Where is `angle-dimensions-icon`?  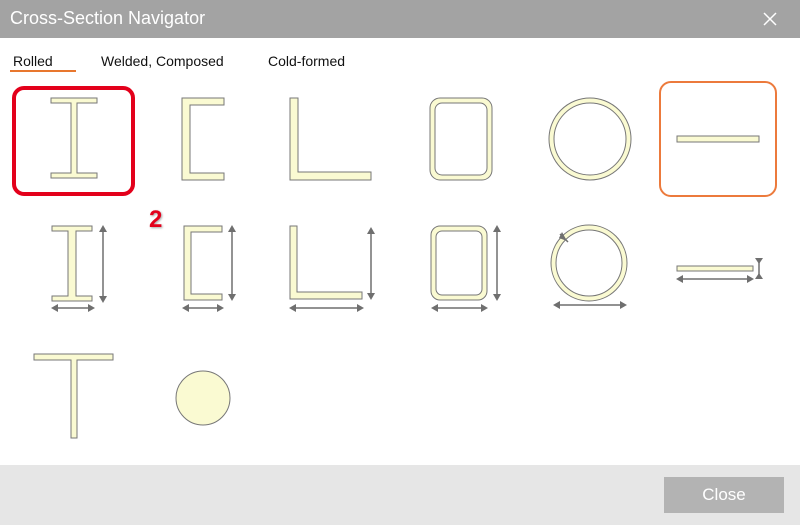
angle-dimensions-icon is located at coordinates (332, 268).